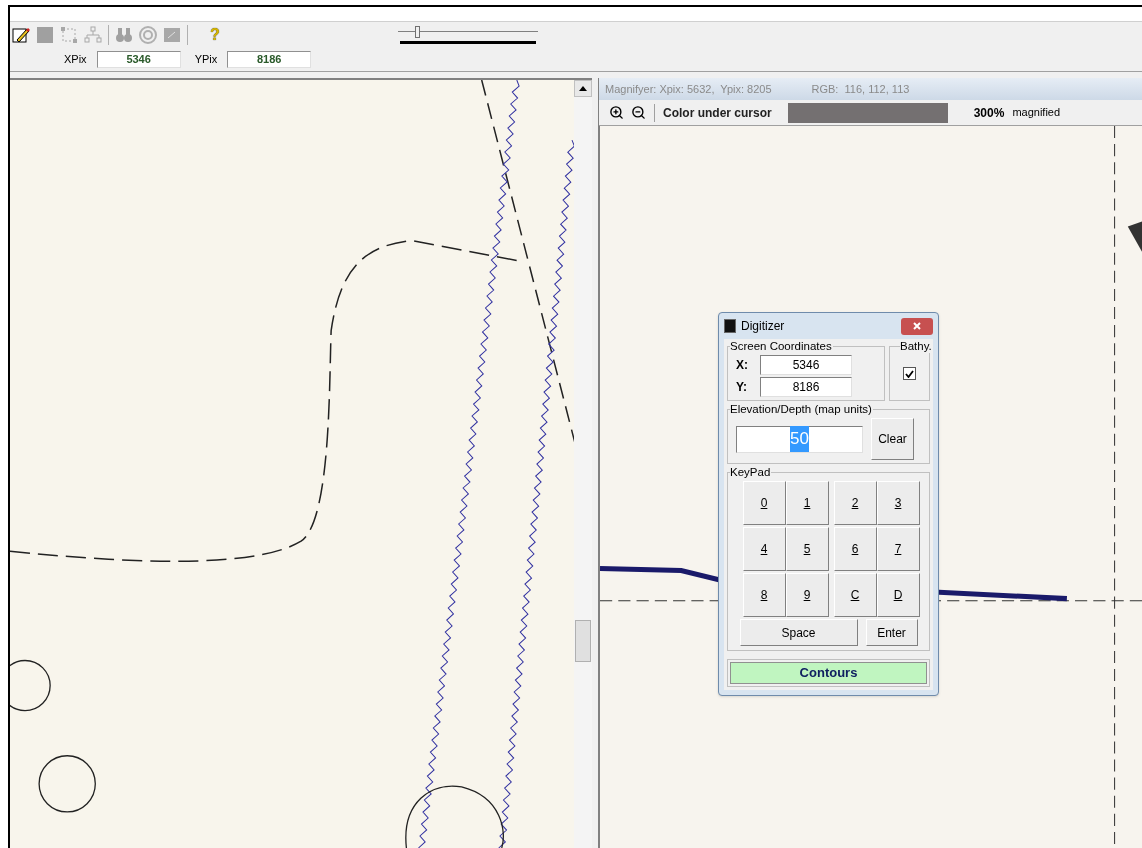  I want to click on keypad-key: 7, so click(898, 549).